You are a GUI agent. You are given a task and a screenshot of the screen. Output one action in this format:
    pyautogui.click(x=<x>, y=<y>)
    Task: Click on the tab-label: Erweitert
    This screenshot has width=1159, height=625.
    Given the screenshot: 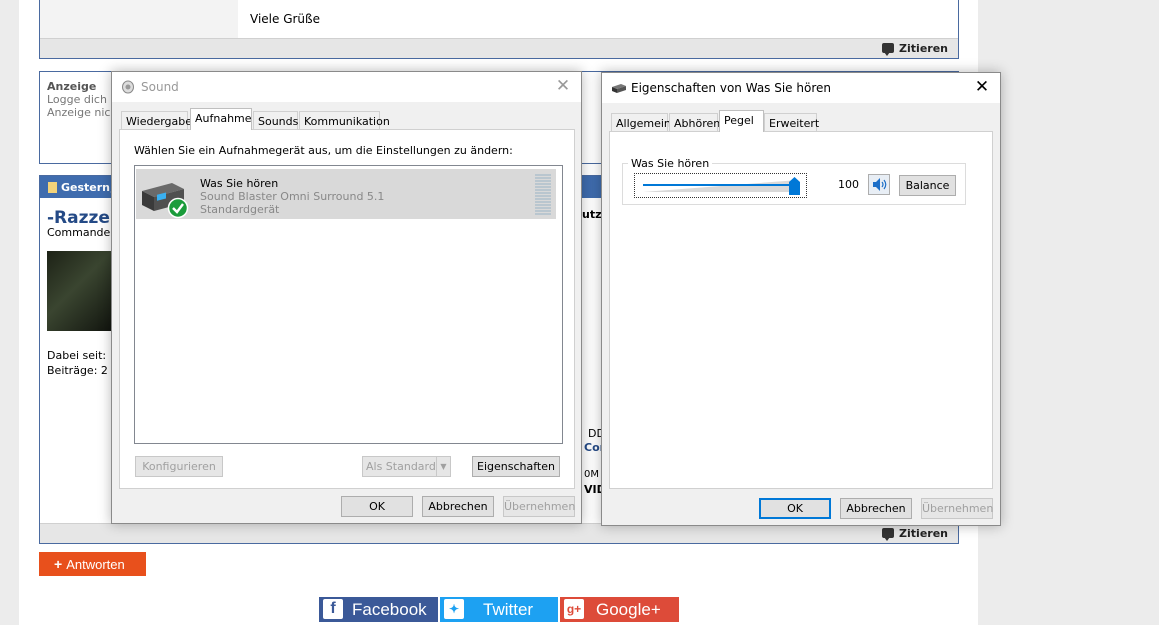 What is the action you would take?
    pyautogui.click(x=794, y=123)
    